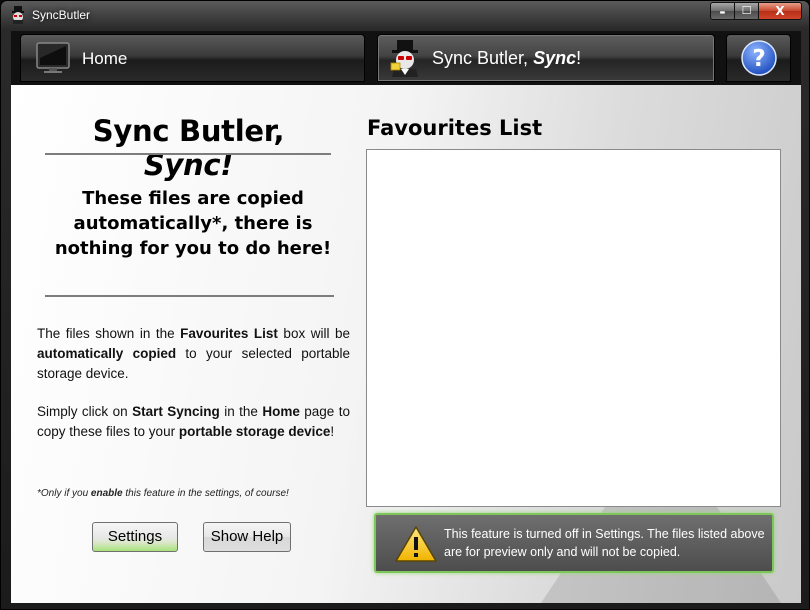 The width and height of the screenshot is (810, 610). Describe the element at coordinates (416, 544) in the screenshot. I see `warning-icon` at that location.